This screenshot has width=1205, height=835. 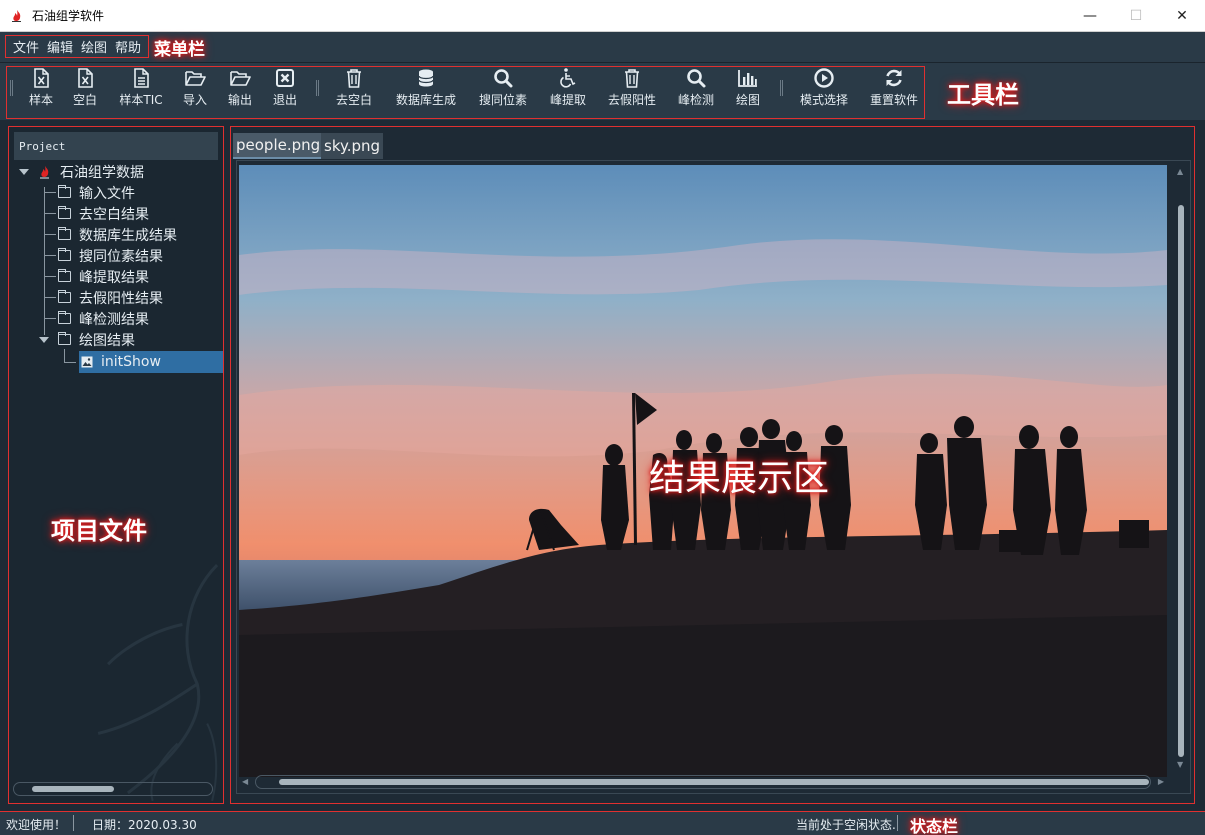 I want to click on sample-button: 样本, so click(x=41, y=89).